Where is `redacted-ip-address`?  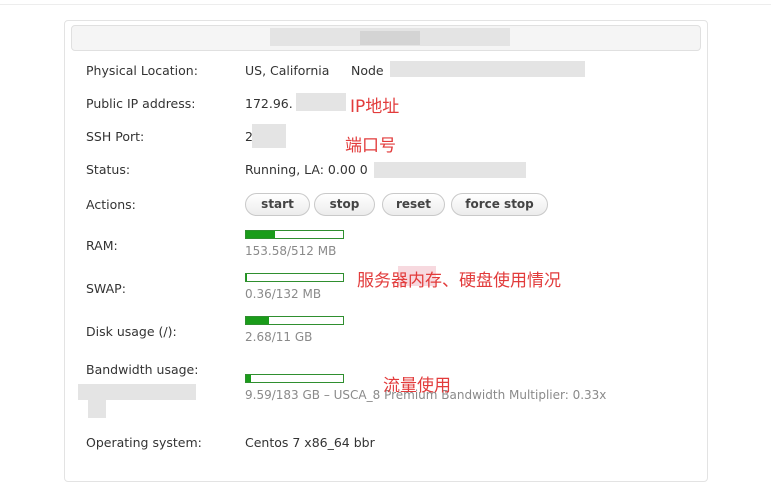
redacted-ip-address is located at coordinates (321, 102).